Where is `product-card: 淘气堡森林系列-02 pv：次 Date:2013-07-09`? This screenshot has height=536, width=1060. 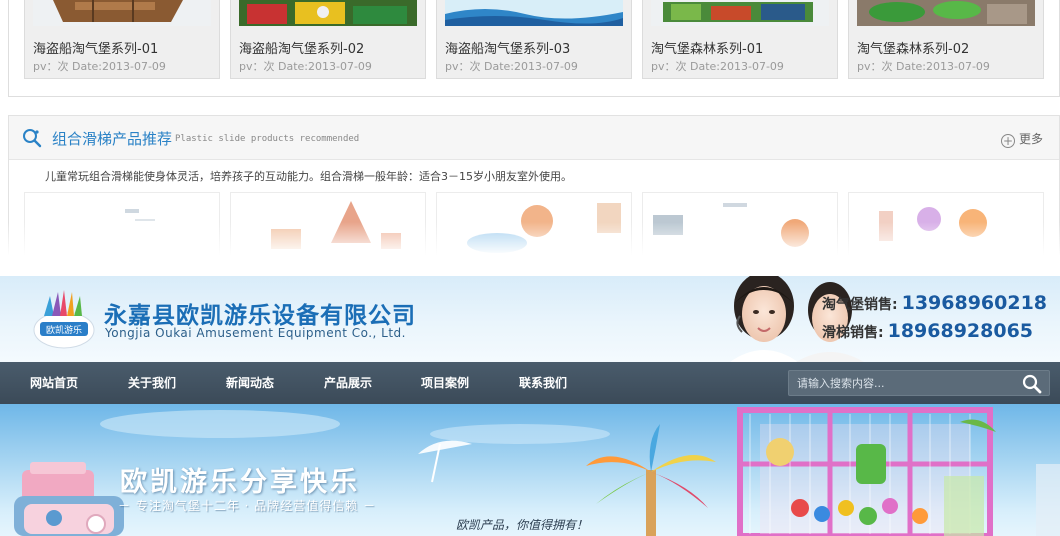 product-card: 淘气堡森林系列-02 pv：次 Date:2013-07-09 is located at coordinates (946, 39).